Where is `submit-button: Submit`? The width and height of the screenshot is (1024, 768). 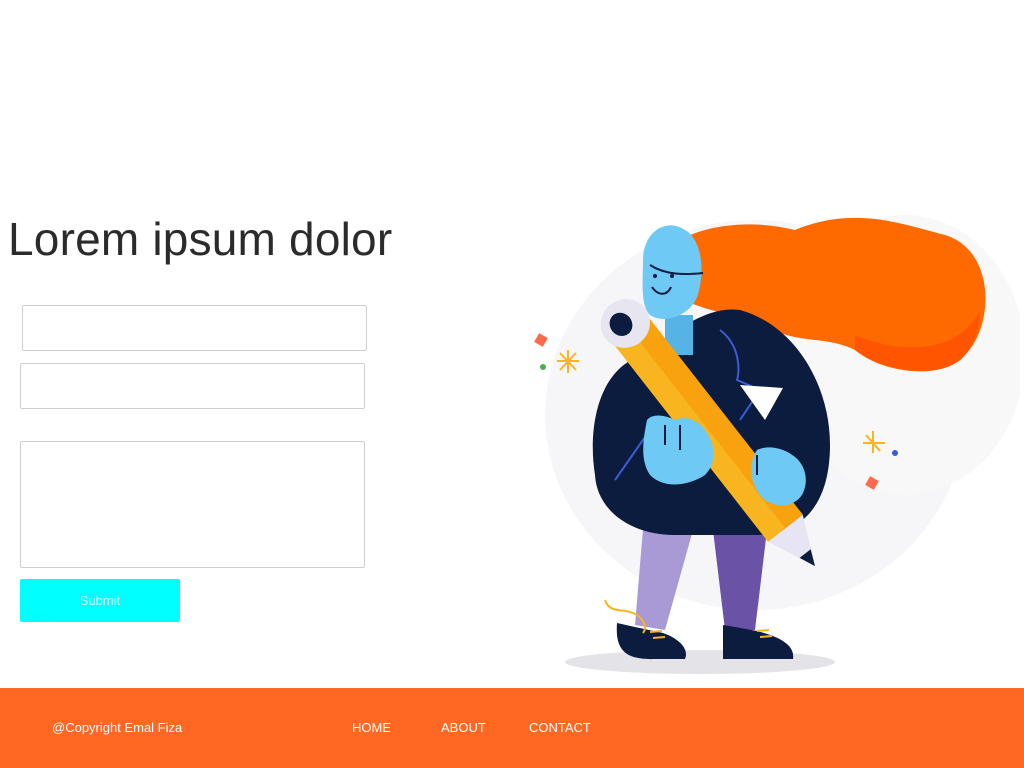
submit-button: Submit is located at coordinates (100, 600).